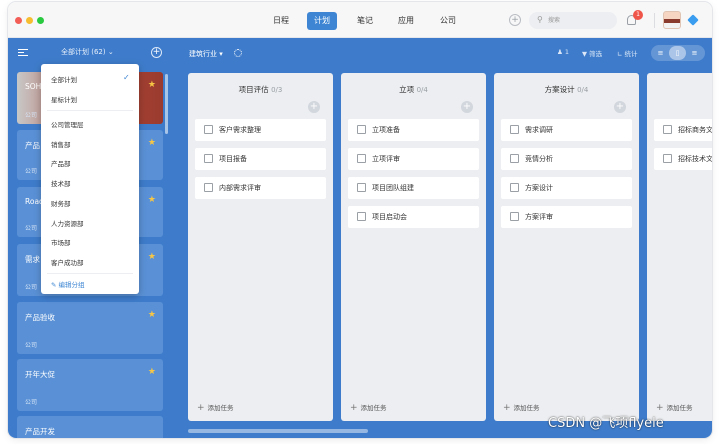  I want to click on watermark: CSDN @飞项flyele, so click(606, 423).